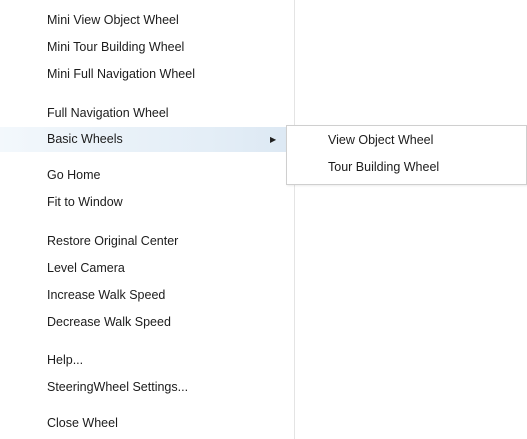  I want to click on submenu-item-label: View Object Wheel, so click(381, 140).